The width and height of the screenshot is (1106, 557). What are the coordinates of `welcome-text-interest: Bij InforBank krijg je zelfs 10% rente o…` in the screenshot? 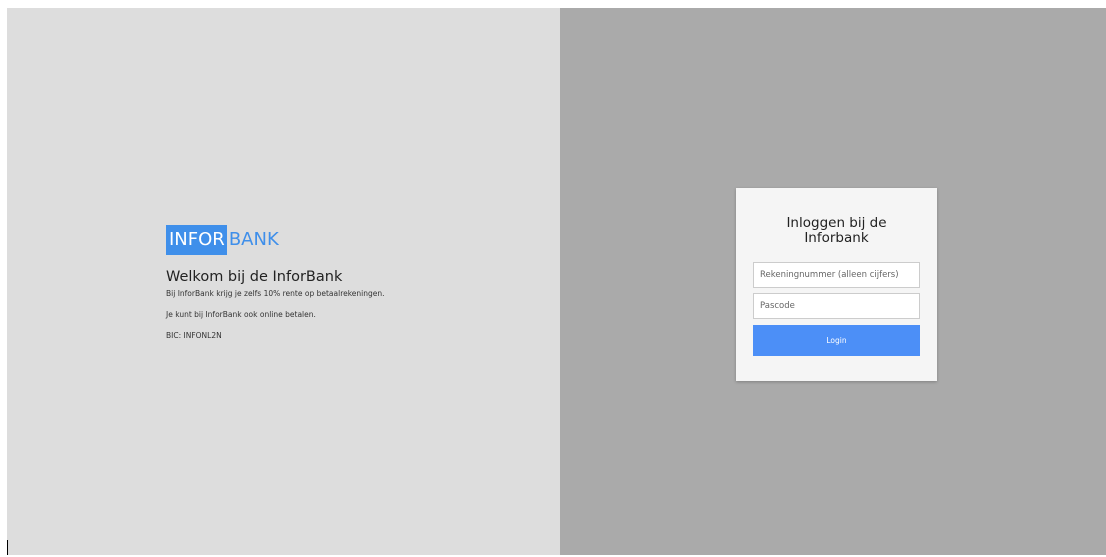 It's located at (275, 293).